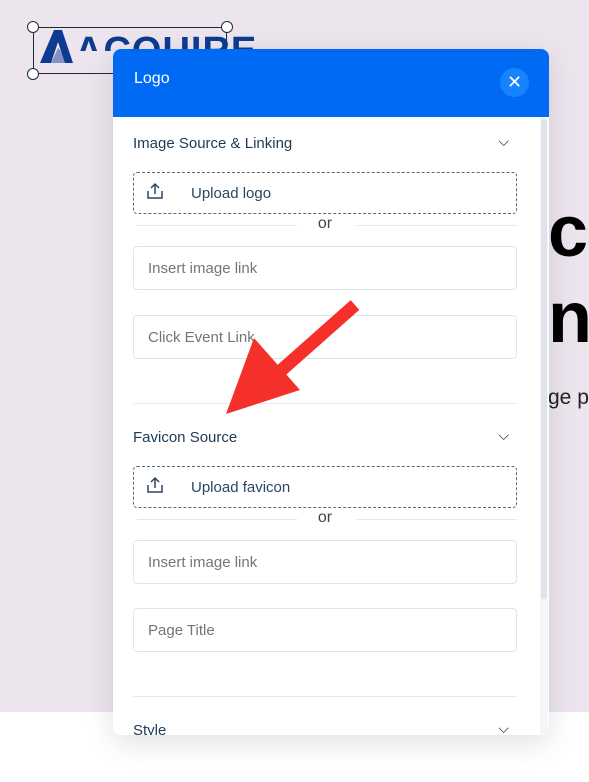 The width and height of the screenshot is (589, 782). Describe the element at coordinates (325, 562) in the screenshot. I see `favicon-image-link-input` at that location.